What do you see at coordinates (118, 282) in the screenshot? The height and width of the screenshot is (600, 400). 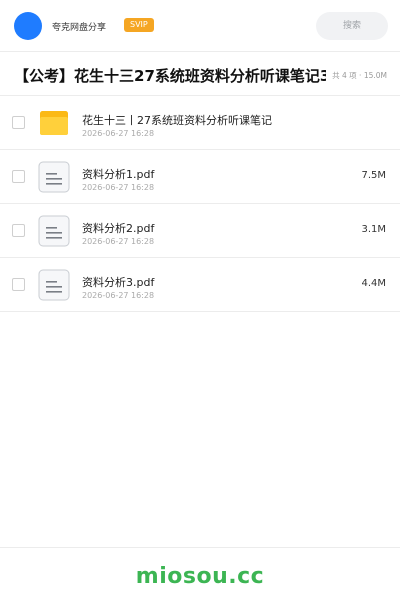 I see `file-name: 资料分析3.pdf` at bounding box center [118, 282].